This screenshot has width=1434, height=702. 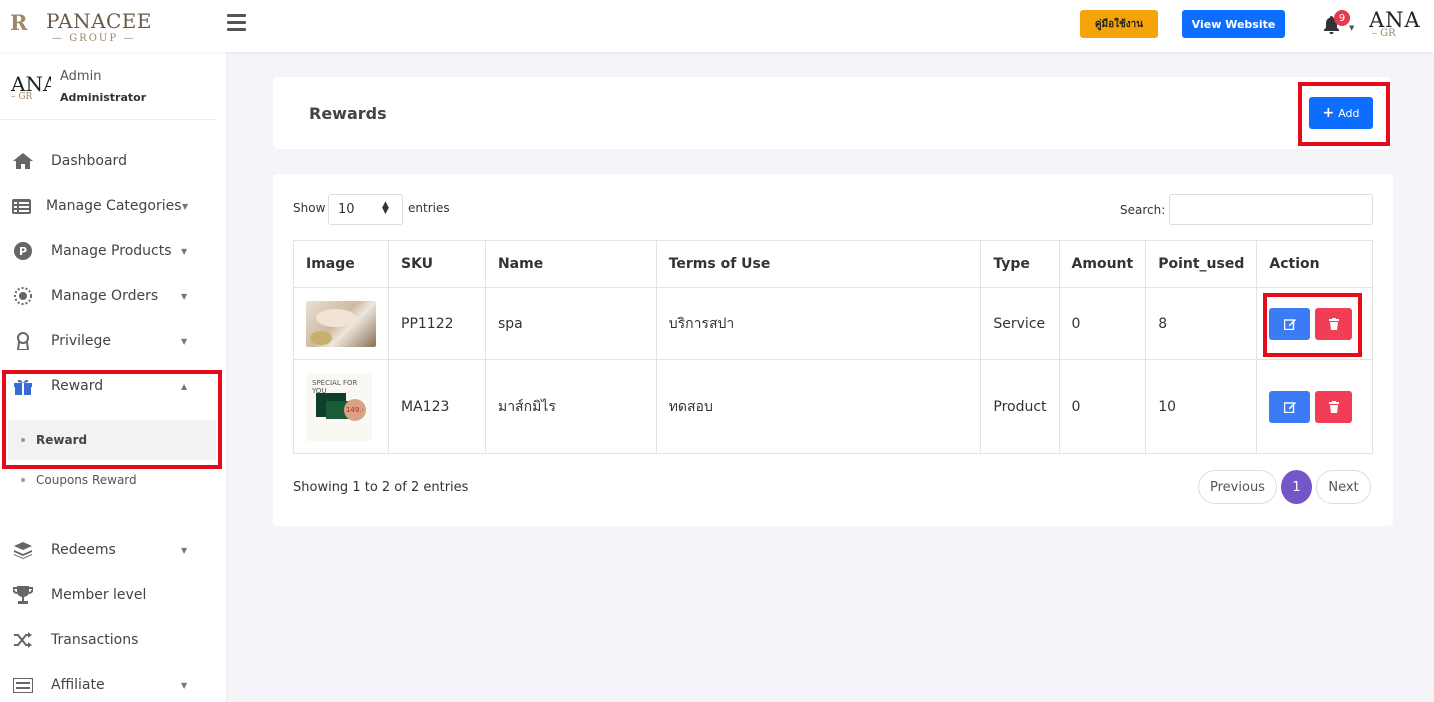 What do you see at coordinates (348, 113) in the screenshot?
I see `page-title: Rewards` at bounding box center [348, 113].